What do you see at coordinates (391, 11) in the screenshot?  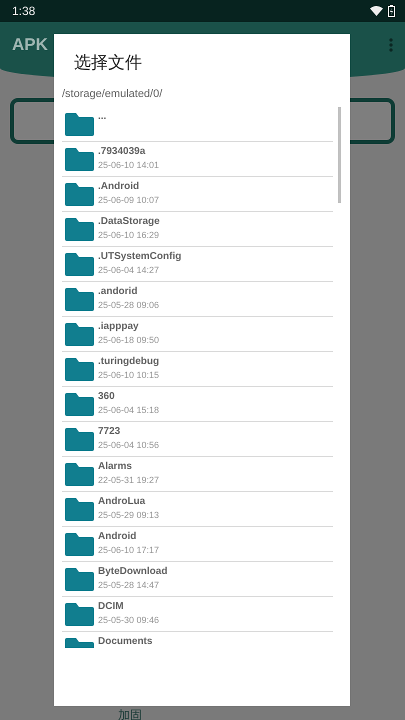 I see `battery-icon` at bounding box center [391, 11].